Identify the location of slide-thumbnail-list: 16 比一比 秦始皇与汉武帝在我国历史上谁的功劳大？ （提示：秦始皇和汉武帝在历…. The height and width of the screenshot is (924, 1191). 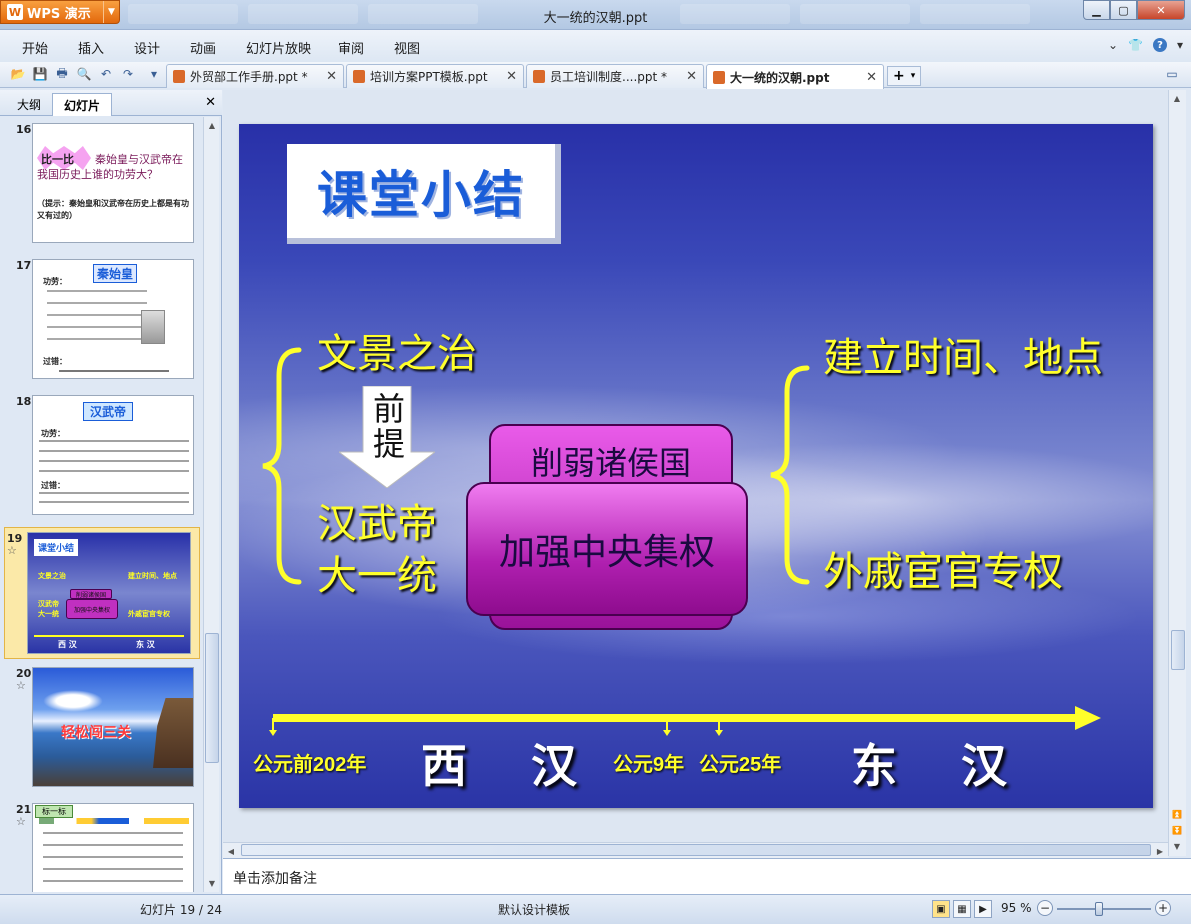
(102, 504).